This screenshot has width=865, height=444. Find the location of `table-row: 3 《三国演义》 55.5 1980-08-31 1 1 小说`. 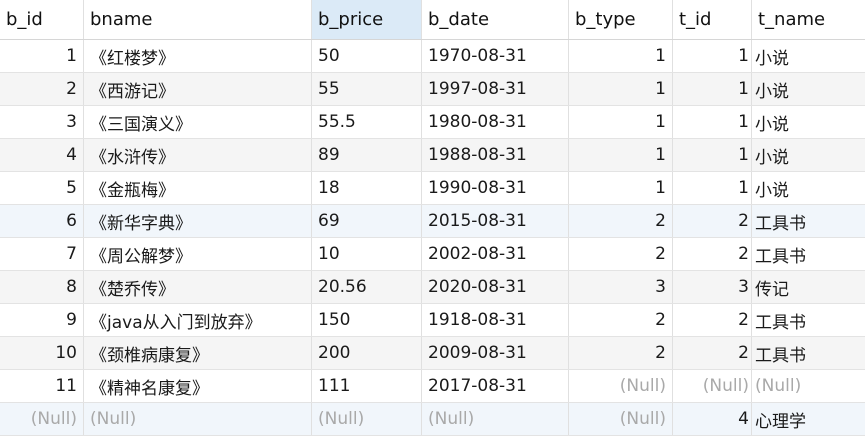

table-row: 3 《三国演义》 55.5 1980-08-31 1 1 小说 is located at coordinates (432, 122).